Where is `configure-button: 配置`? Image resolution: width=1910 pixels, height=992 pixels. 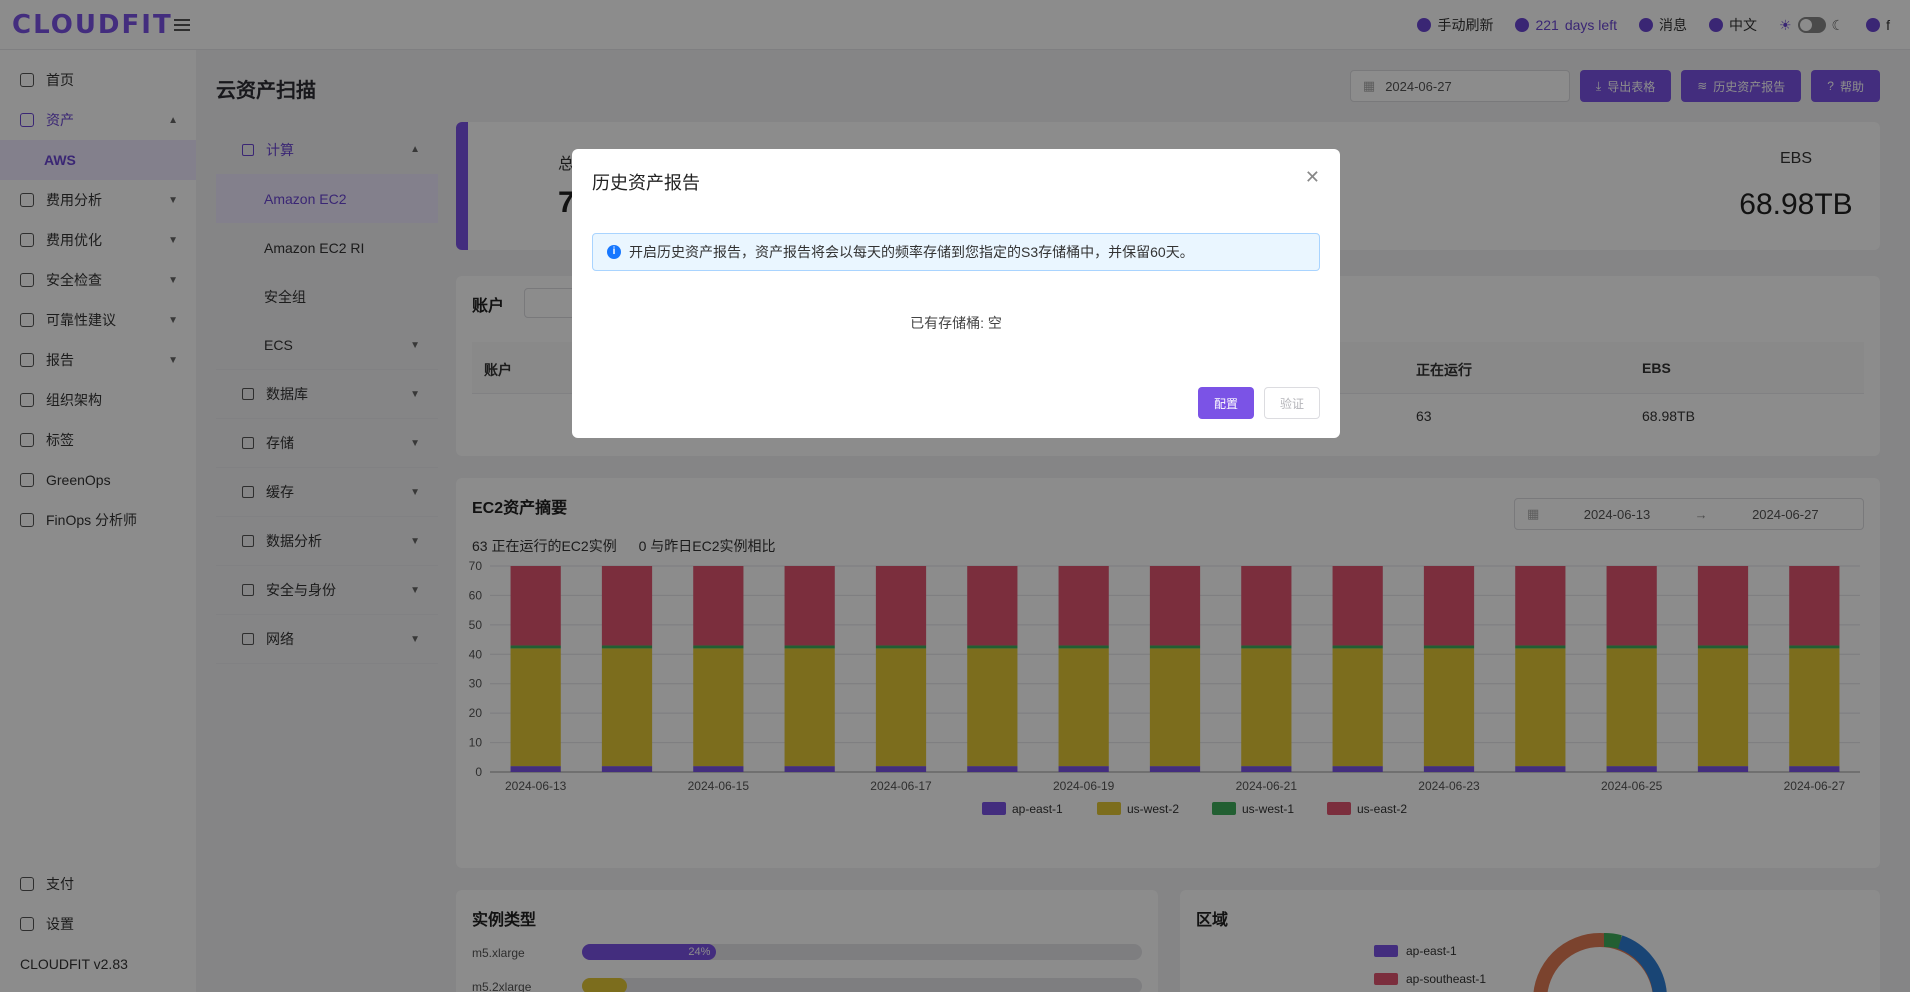 configure-button: 配置 is located at coordinates (1226, 403).